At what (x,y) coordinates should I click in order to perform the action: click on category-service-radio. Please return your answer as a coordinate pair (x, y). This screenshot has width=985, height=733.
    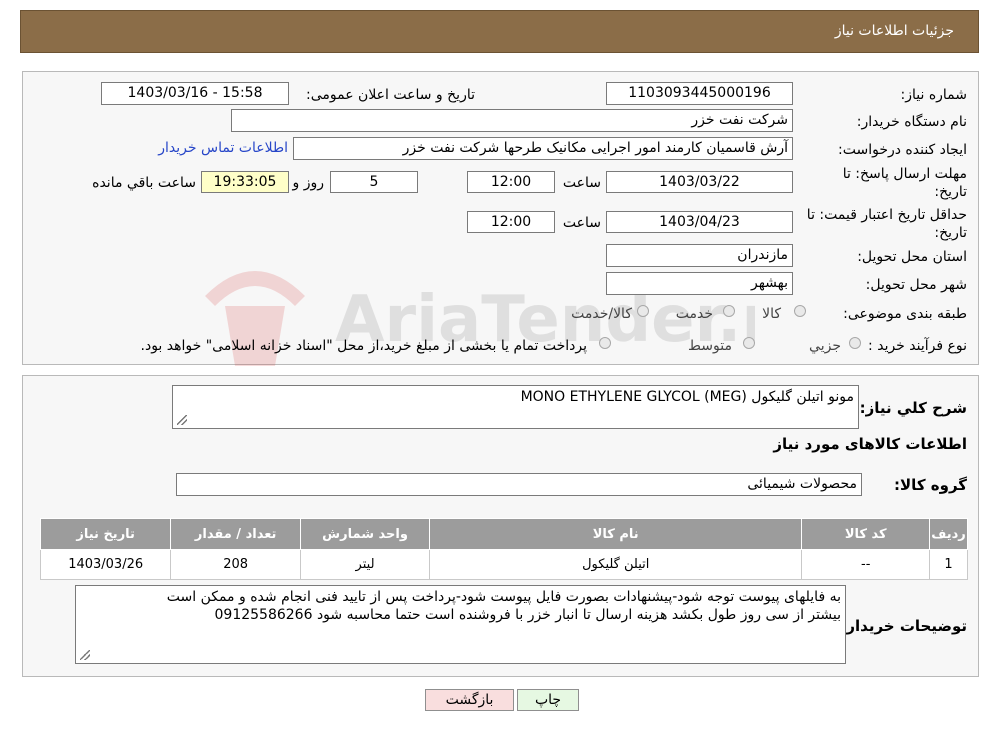
    Looking at the image, I should click on (729, 311).